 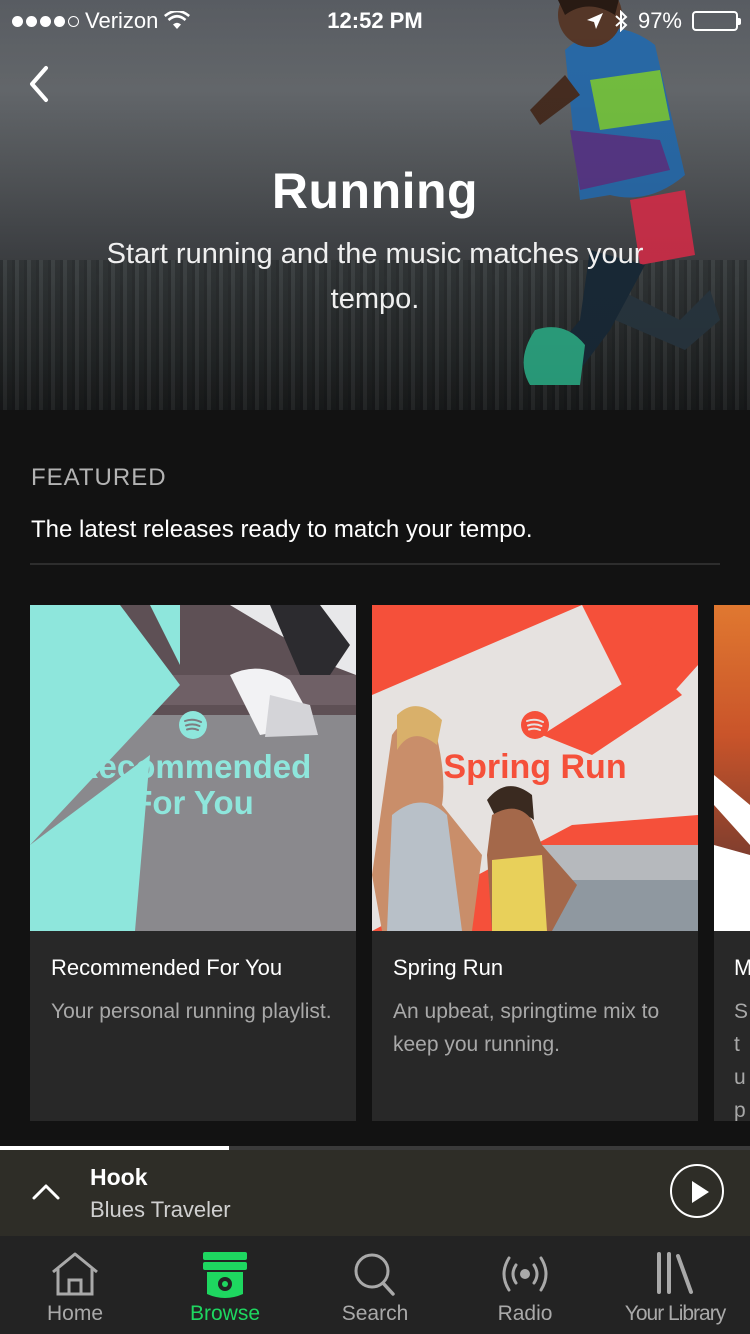 I want to click on radio-icon, so click(x=525, y=1274).